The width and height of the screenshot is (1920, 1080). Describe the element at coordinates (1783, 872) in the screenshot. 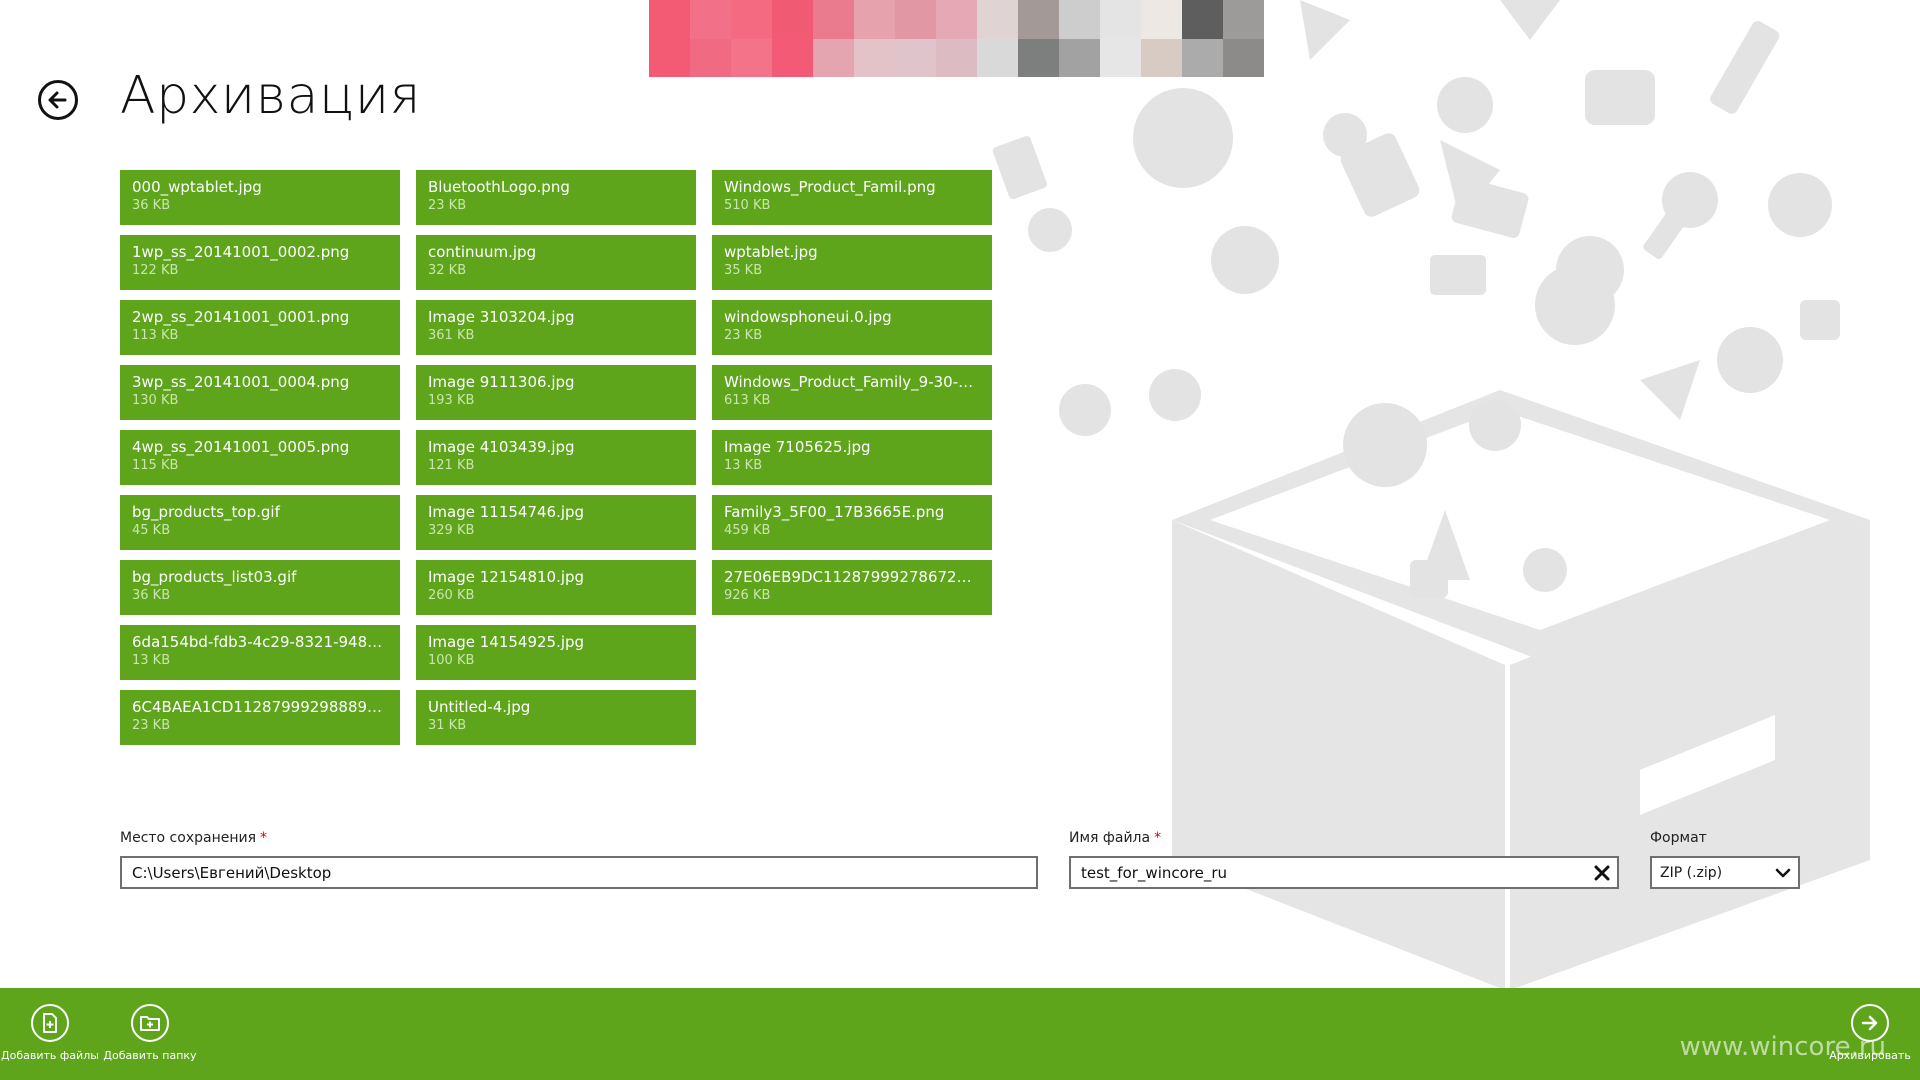

I see `chevron-down-icon` at that location.